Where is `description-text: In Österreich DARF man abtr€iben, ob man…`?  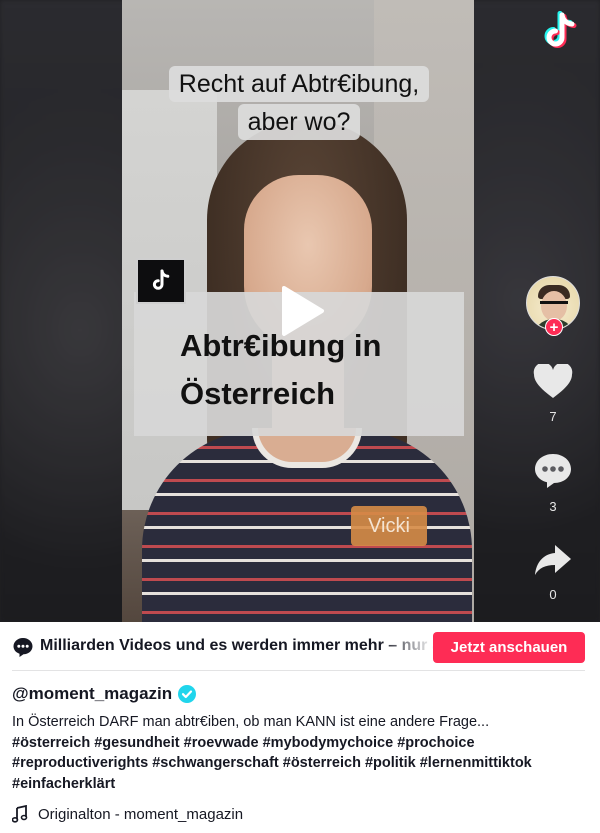
description-text: In Österreich DARF man abtr€iben, ob man… is located at coordinates (251, 722).